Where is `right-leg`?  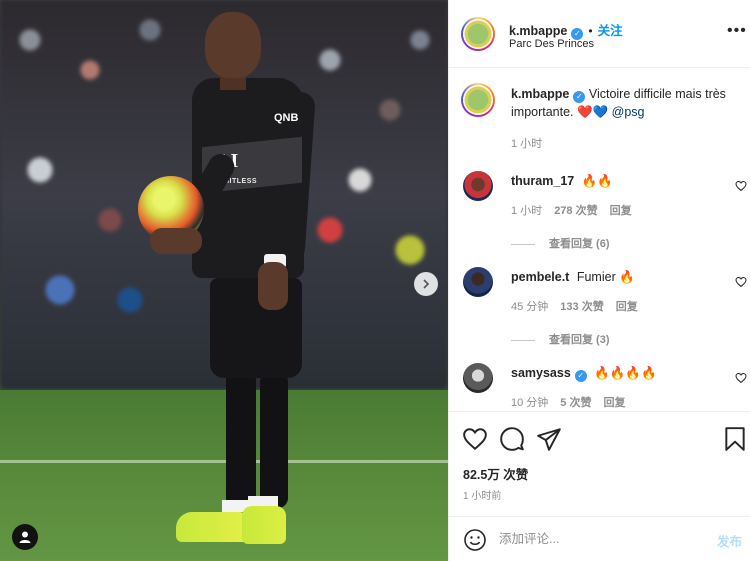 right-leg is located at coordinates (274, 440).